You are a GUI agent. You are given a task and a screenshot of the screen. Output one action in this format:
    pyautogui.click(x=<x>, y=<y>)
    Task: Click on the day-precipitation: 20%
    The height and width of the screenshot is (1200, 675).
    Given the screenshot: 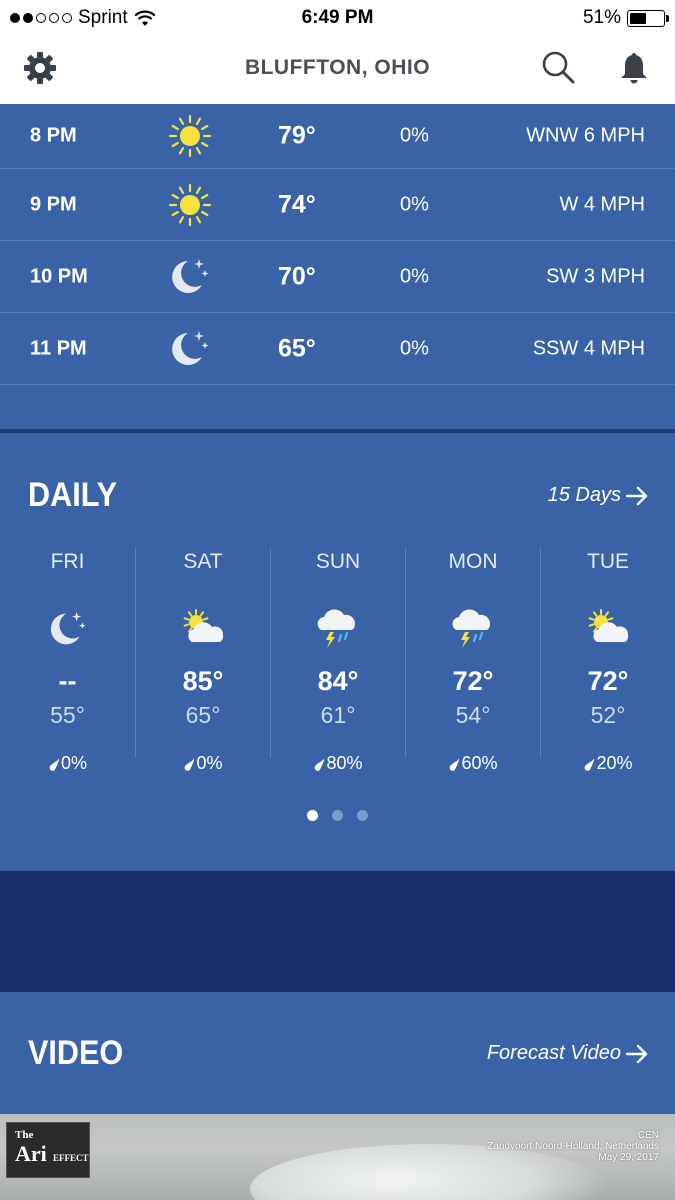 What is the action you would take?
    pyautogui.click(x=608, y=763)
    